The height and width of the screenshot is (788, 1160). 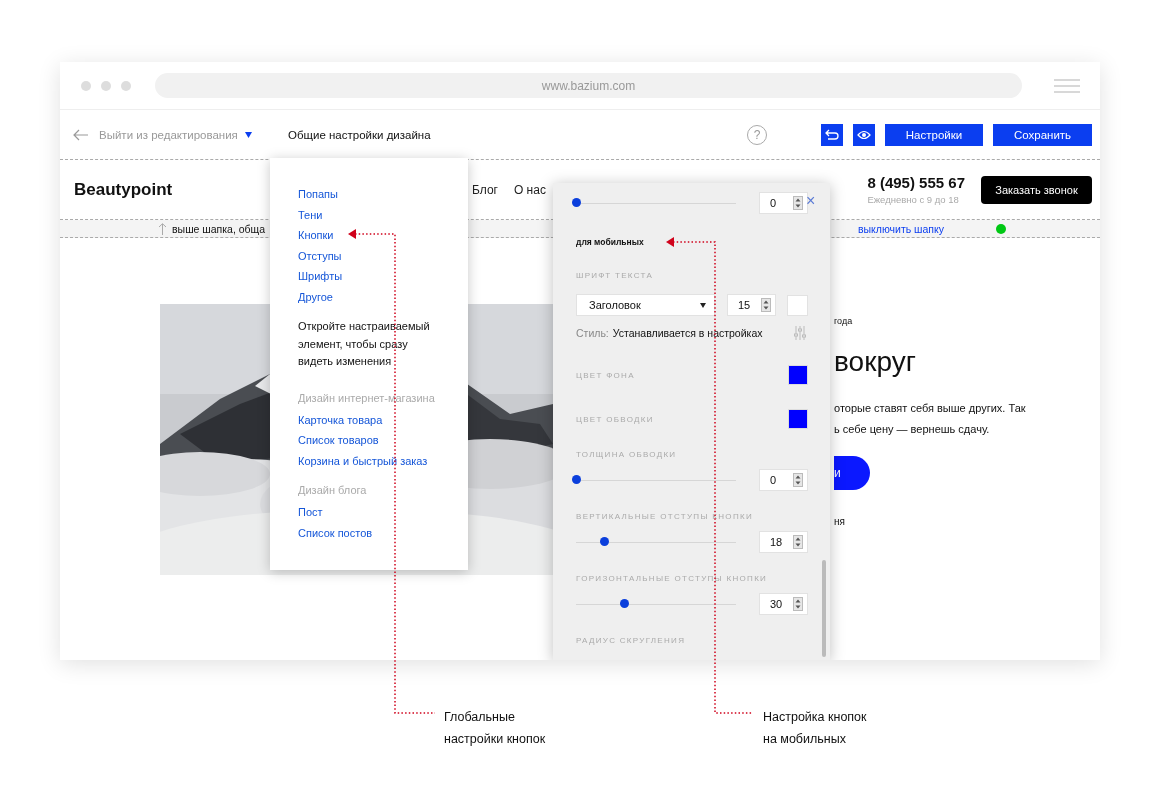 I want to click on menu-link: Список постов, so click(x=335, y=532).